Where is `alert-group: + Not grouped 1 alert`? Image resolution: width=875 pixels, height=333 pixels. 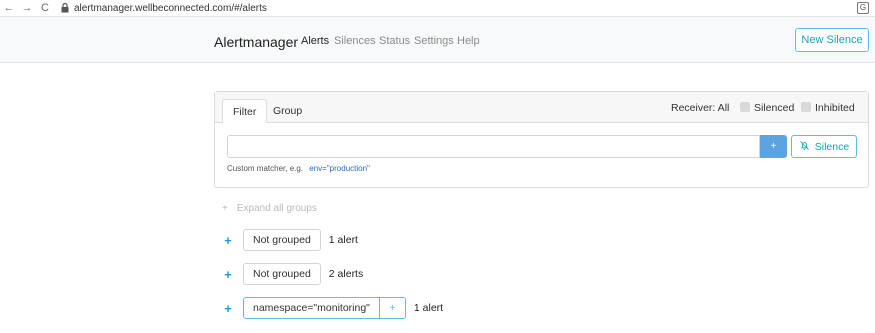 alert-group: + Not grouped 1 alert is located at coordinates (290, 240).